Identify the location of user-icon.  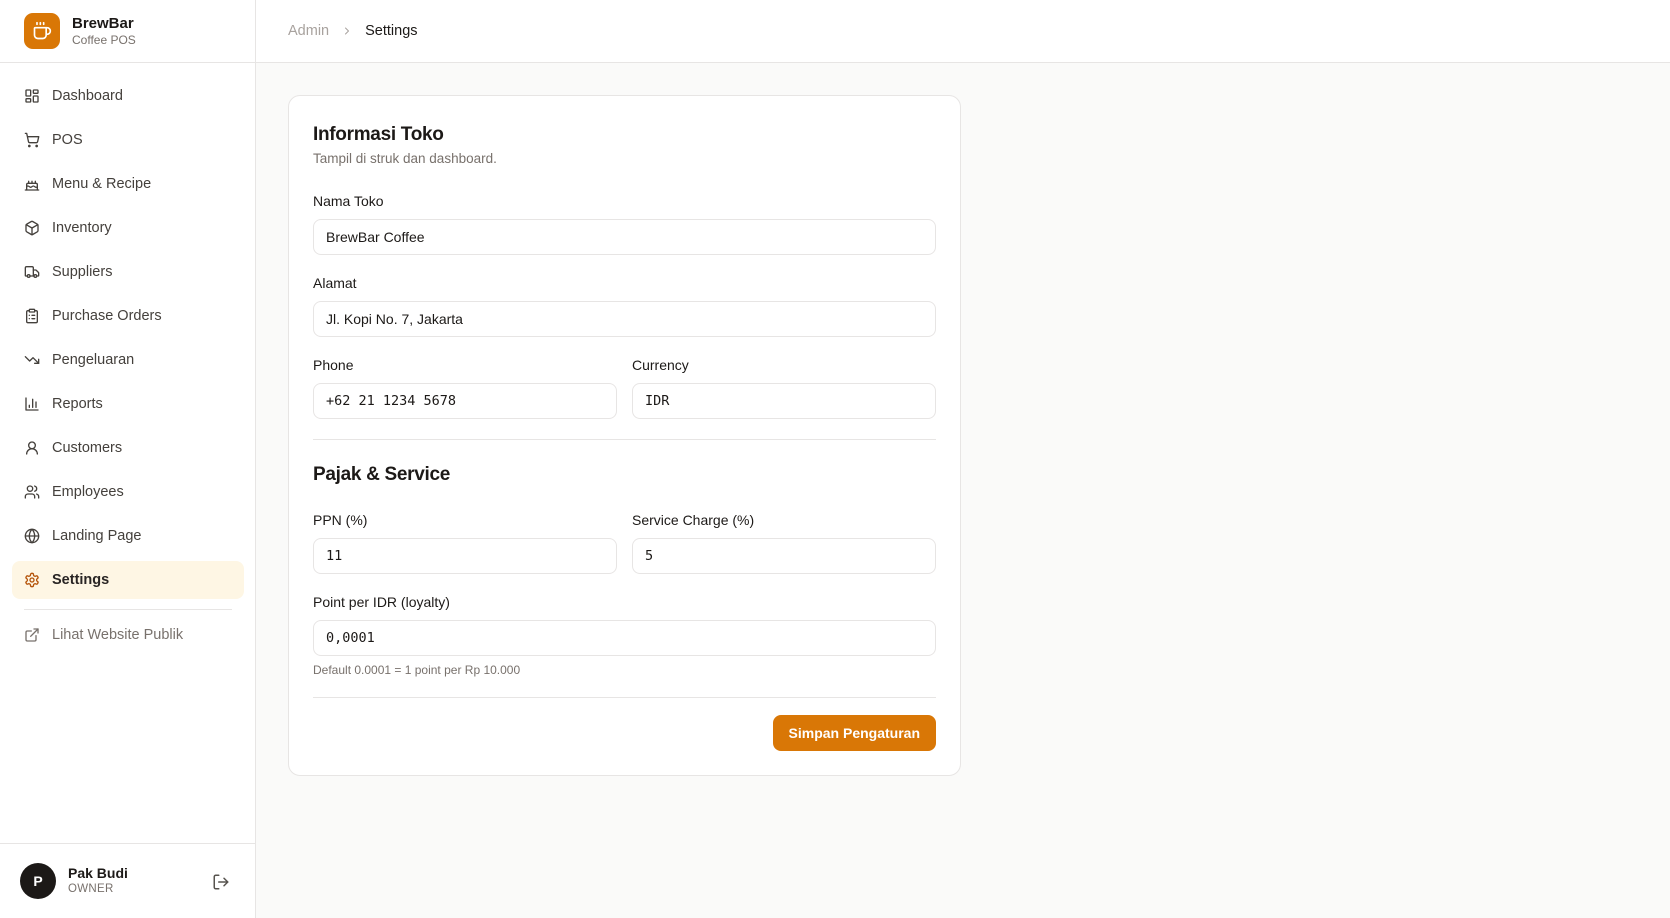
(32, 448).